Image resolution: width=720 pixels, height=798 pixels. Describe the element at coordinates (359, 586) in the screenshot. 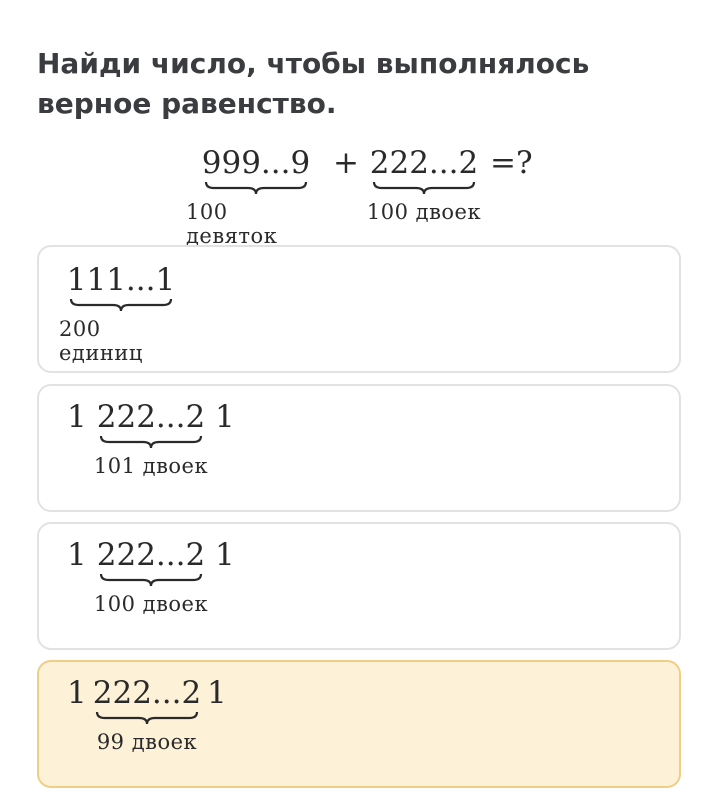

I see `answer-option-3: 1 222...2 100 двоек 1` at that location.